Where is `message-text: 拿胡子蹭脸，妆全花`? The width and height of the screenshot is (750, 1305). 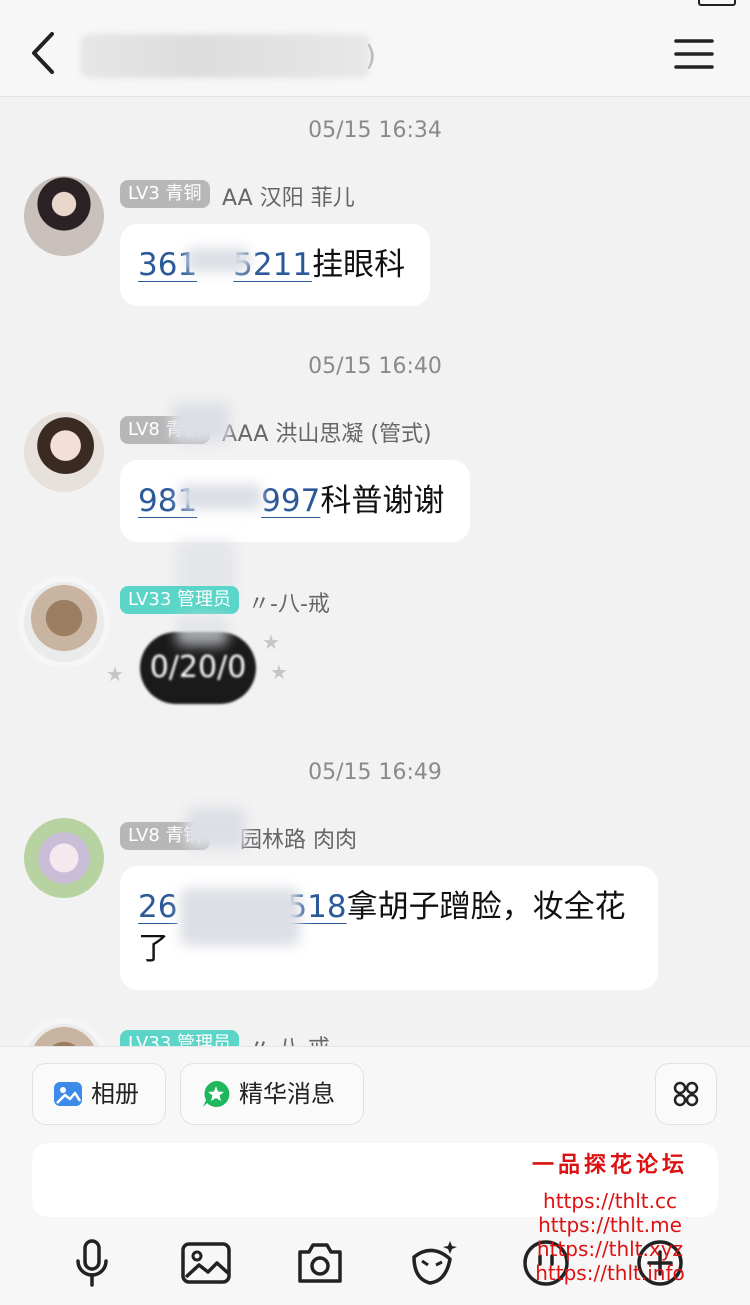
message-text: 拿胡子蹭脸，妆全花 is located at coordinates (486, 907).